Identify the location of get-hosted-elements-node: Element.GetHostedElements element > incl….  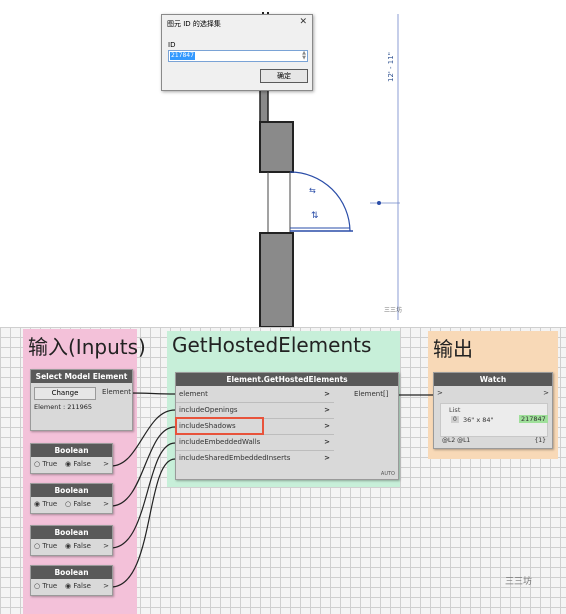
(287, 426).